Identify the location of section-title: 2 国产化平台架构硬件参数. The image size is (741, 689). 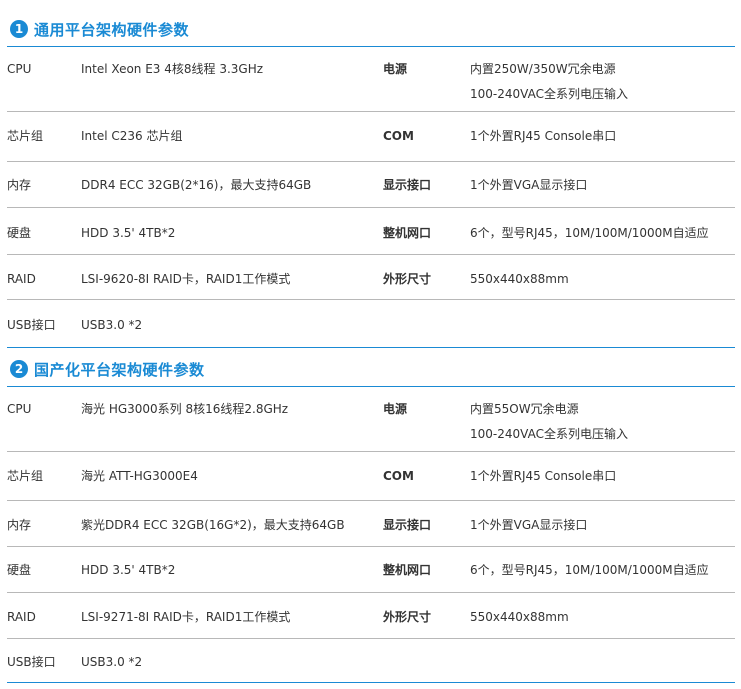
(107, 369).